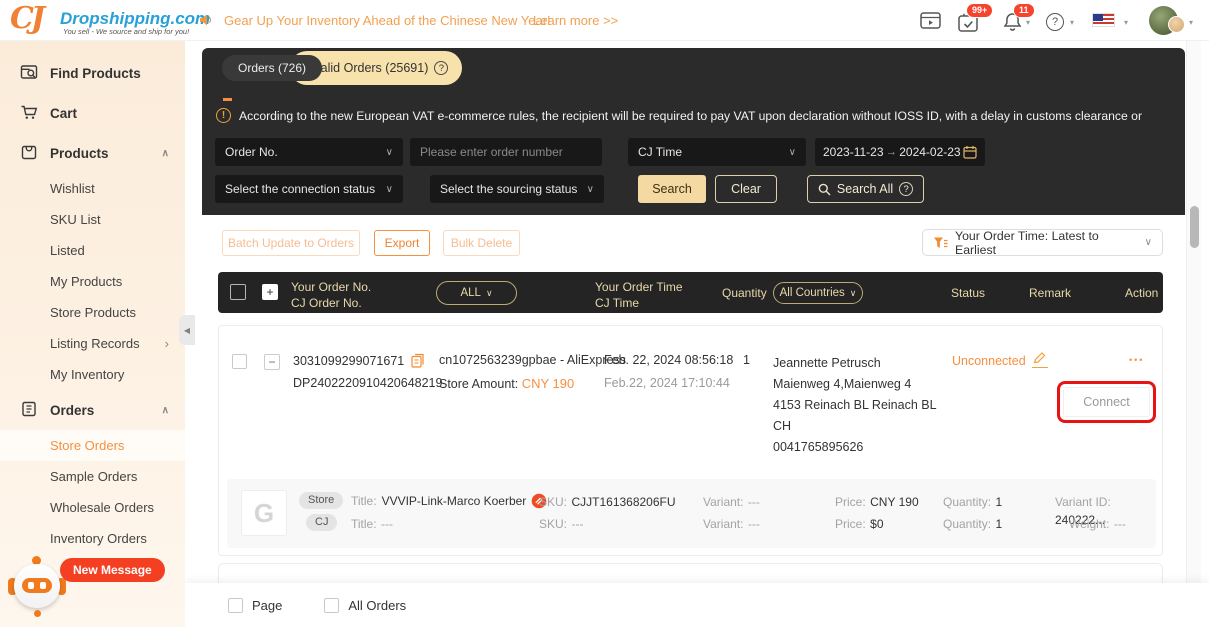 This screenshot has height=627, width=1209. What do you see at coordinates (1176, 24) in the screenshot?
I see `avatar-secondary` at bounding box center [1176, 24].